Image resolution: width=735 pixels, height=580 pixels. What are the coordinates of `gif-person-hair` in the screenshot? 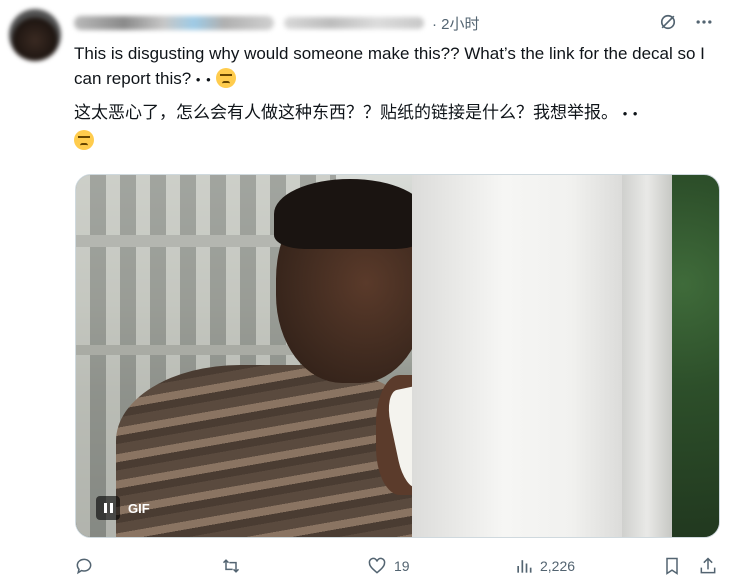 It's located at (350, 214).